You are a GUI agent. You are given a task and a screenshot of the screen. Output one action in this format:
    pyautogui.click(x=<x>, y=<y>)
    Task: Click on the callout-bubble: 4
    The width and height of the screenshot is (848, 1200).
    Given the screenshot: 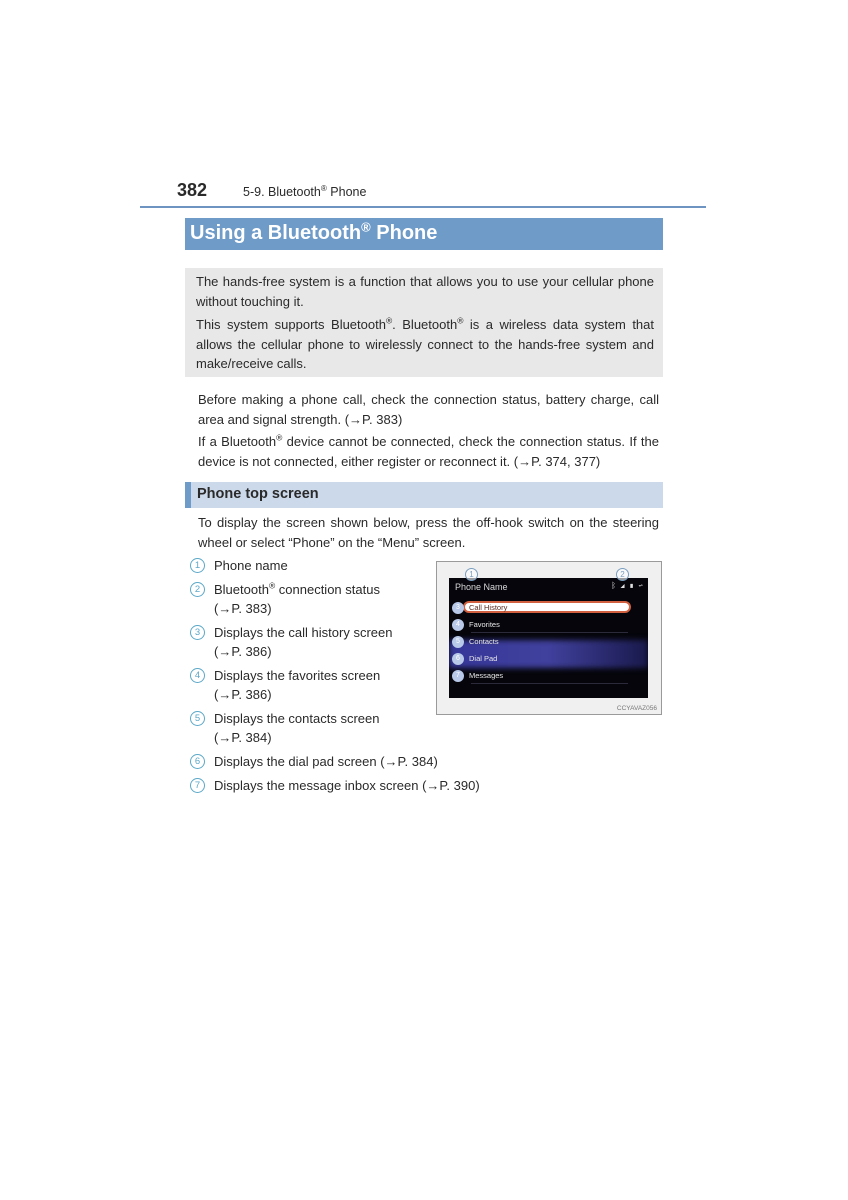 What is the action you would take?
    pyautogui.click(x=458, y=625)
    